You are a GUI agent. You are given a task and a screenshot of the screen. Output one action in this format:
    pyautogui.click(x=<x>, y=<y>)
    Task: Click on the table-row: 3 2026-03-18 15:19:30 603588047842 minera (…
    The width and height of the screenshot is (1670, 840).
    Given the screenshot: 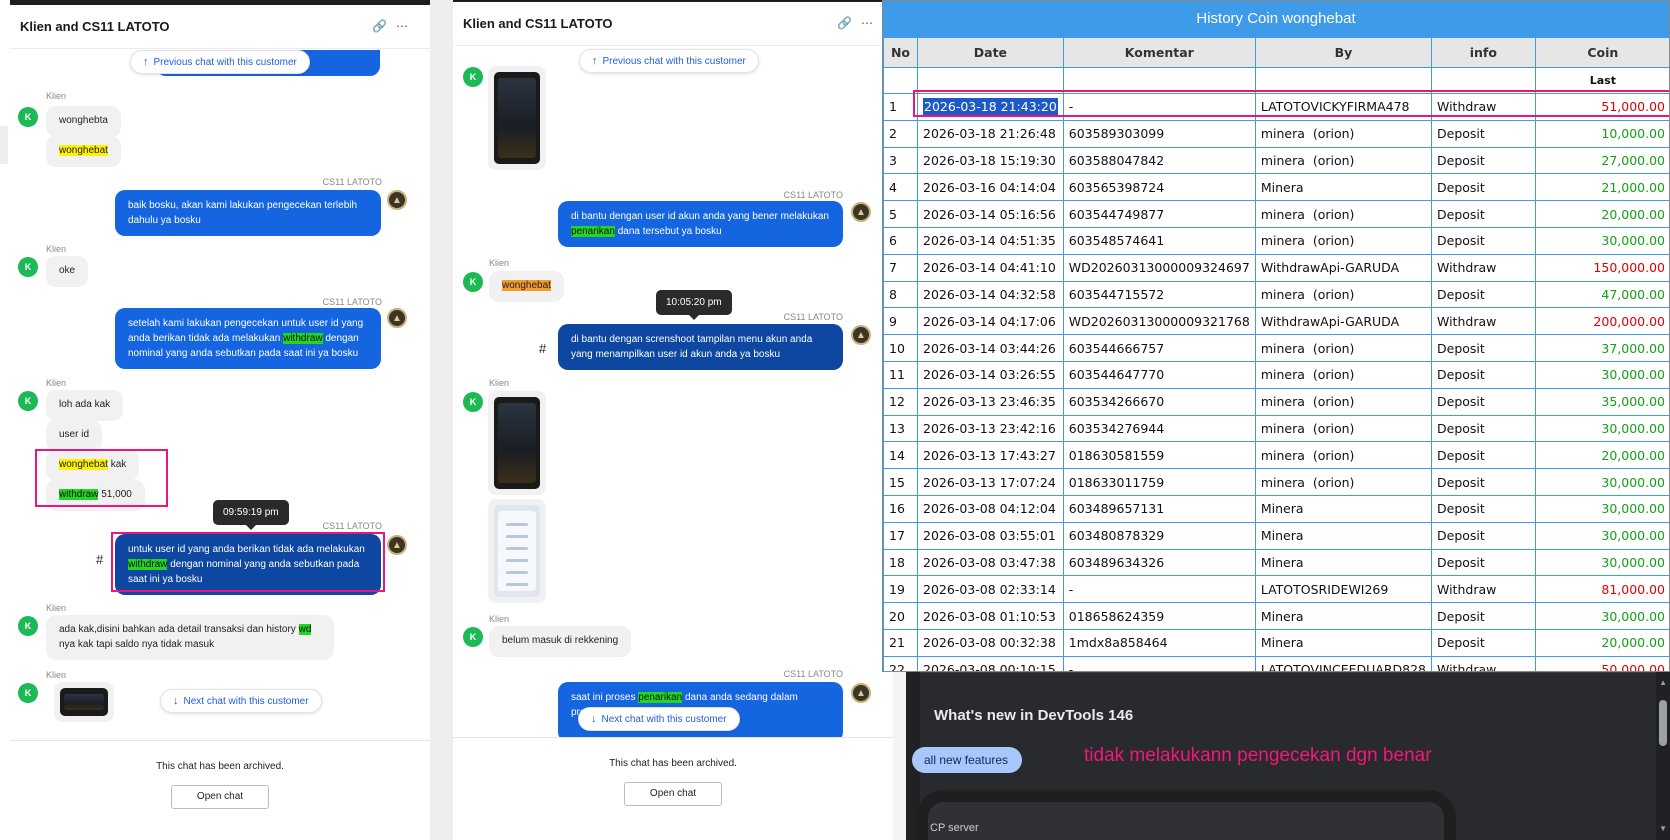 What is the action you would take?
    pyautogui.click(x=1276, y=160)
    